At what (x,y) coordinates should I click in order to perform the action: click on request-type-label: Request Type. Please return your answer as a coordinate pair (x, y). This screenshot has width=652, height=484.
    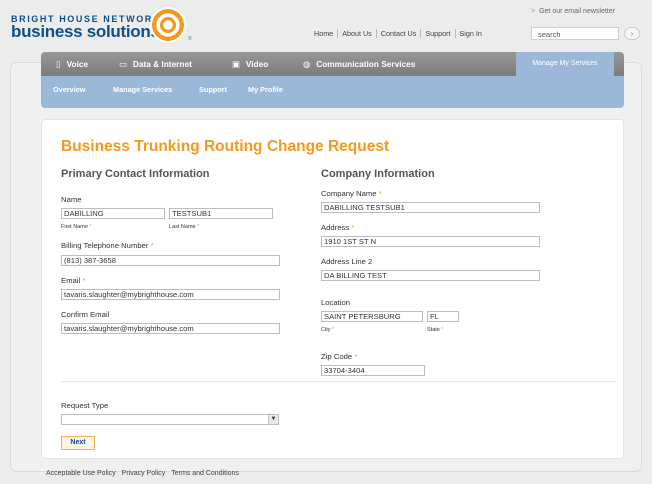
    Looking at the image, I should click on (85, 405).